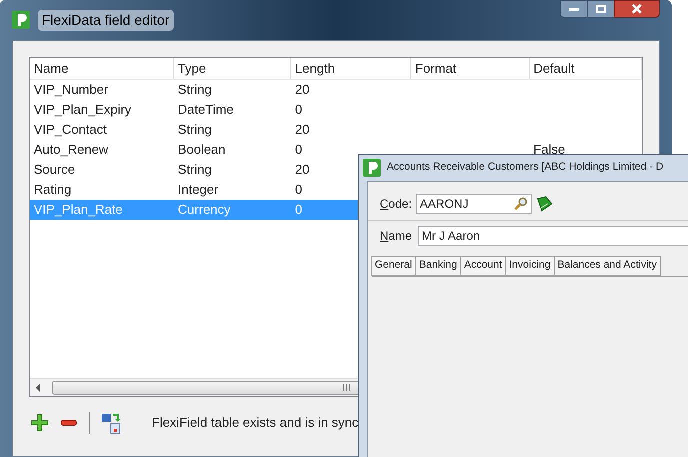 This screenshot has height=457, width=688. Describe the element at coordinates (70, 130) in the screenshot. I see `table-cell-text: VIP_Contact` at that location.